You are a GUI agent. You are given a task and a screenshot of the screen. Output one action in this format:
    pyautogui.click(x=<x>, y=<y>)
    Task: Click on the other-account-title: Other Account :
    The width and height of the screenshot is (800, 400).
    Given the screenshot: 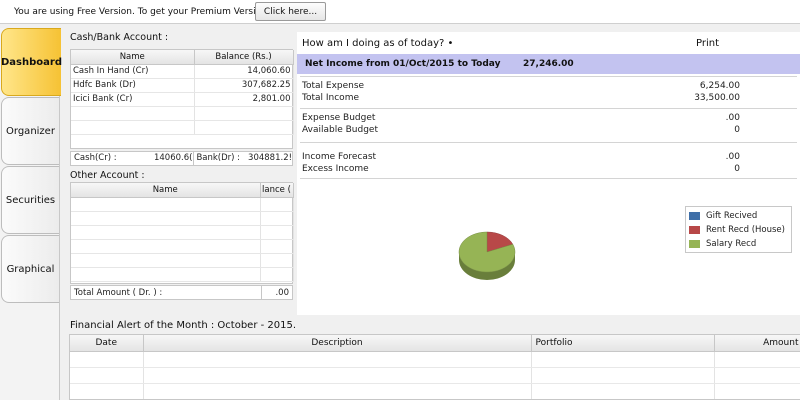 What is the action you would take?
    pyautogui.click(x=107, y=175)
    